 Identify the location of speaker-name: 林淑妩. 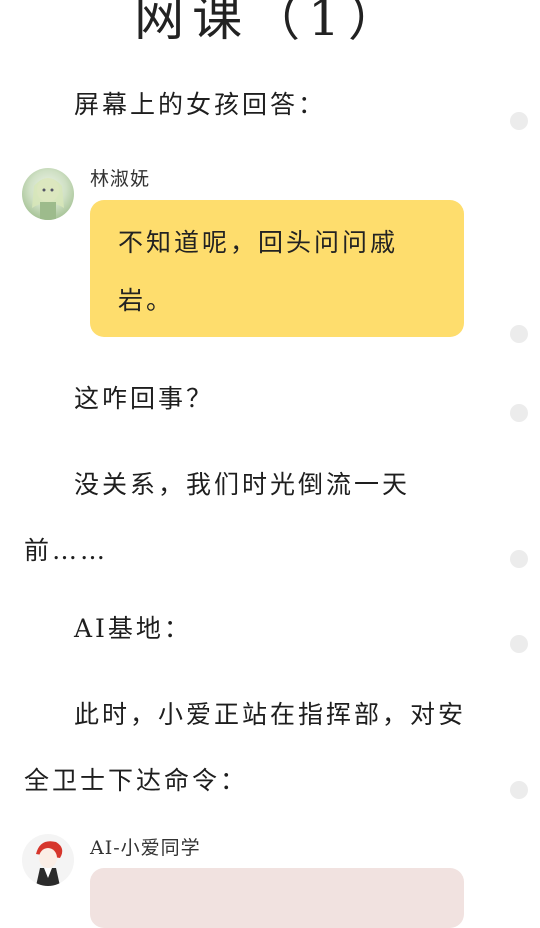
(120, 179).